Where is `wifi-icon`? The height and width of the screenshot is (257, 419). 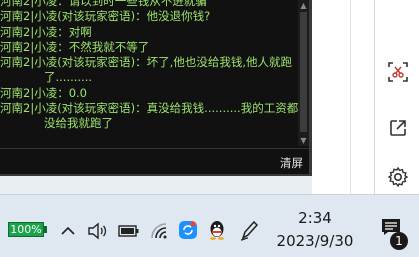
wifi-icon is located at coordinates (159, 231).